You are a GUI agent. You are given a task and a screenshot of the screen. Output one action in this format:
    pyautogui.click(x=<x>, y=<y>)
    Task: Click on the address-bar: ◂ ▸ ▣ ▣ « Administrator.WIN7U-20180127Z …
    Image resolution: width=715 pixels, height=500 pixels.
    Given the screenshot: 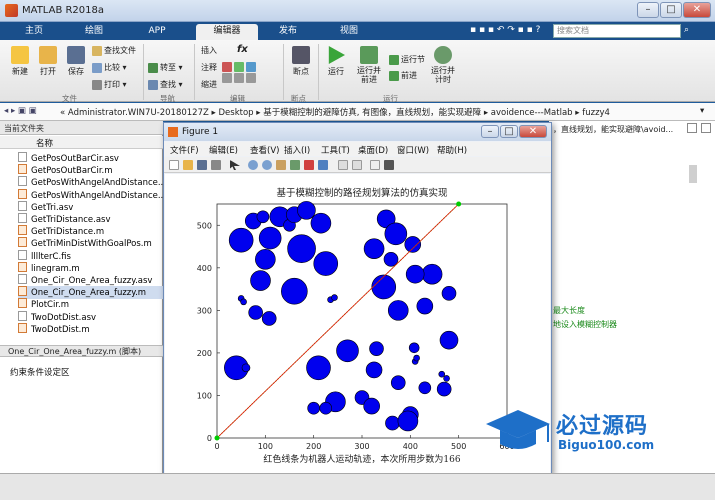 What is the action you would take?
    pyautogui.click(x=357, y=112)
    